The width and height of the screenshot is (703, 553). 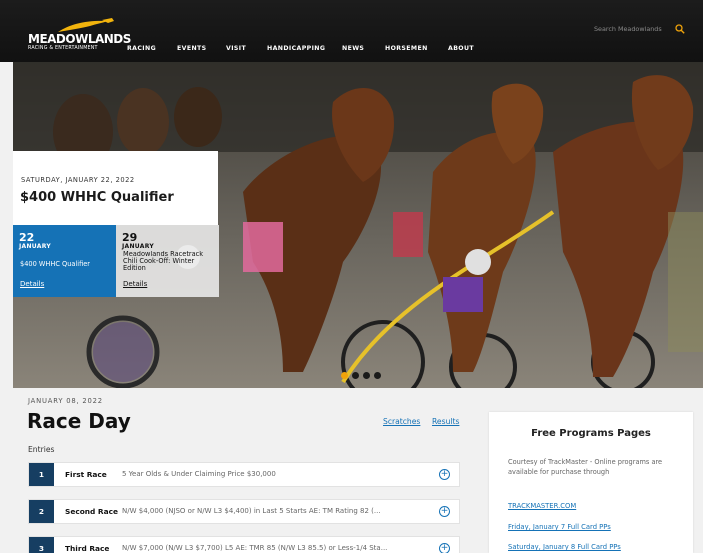 I want to click on trackmaster-link: TRACKMASTER.COM, so click(x=542, y=506).